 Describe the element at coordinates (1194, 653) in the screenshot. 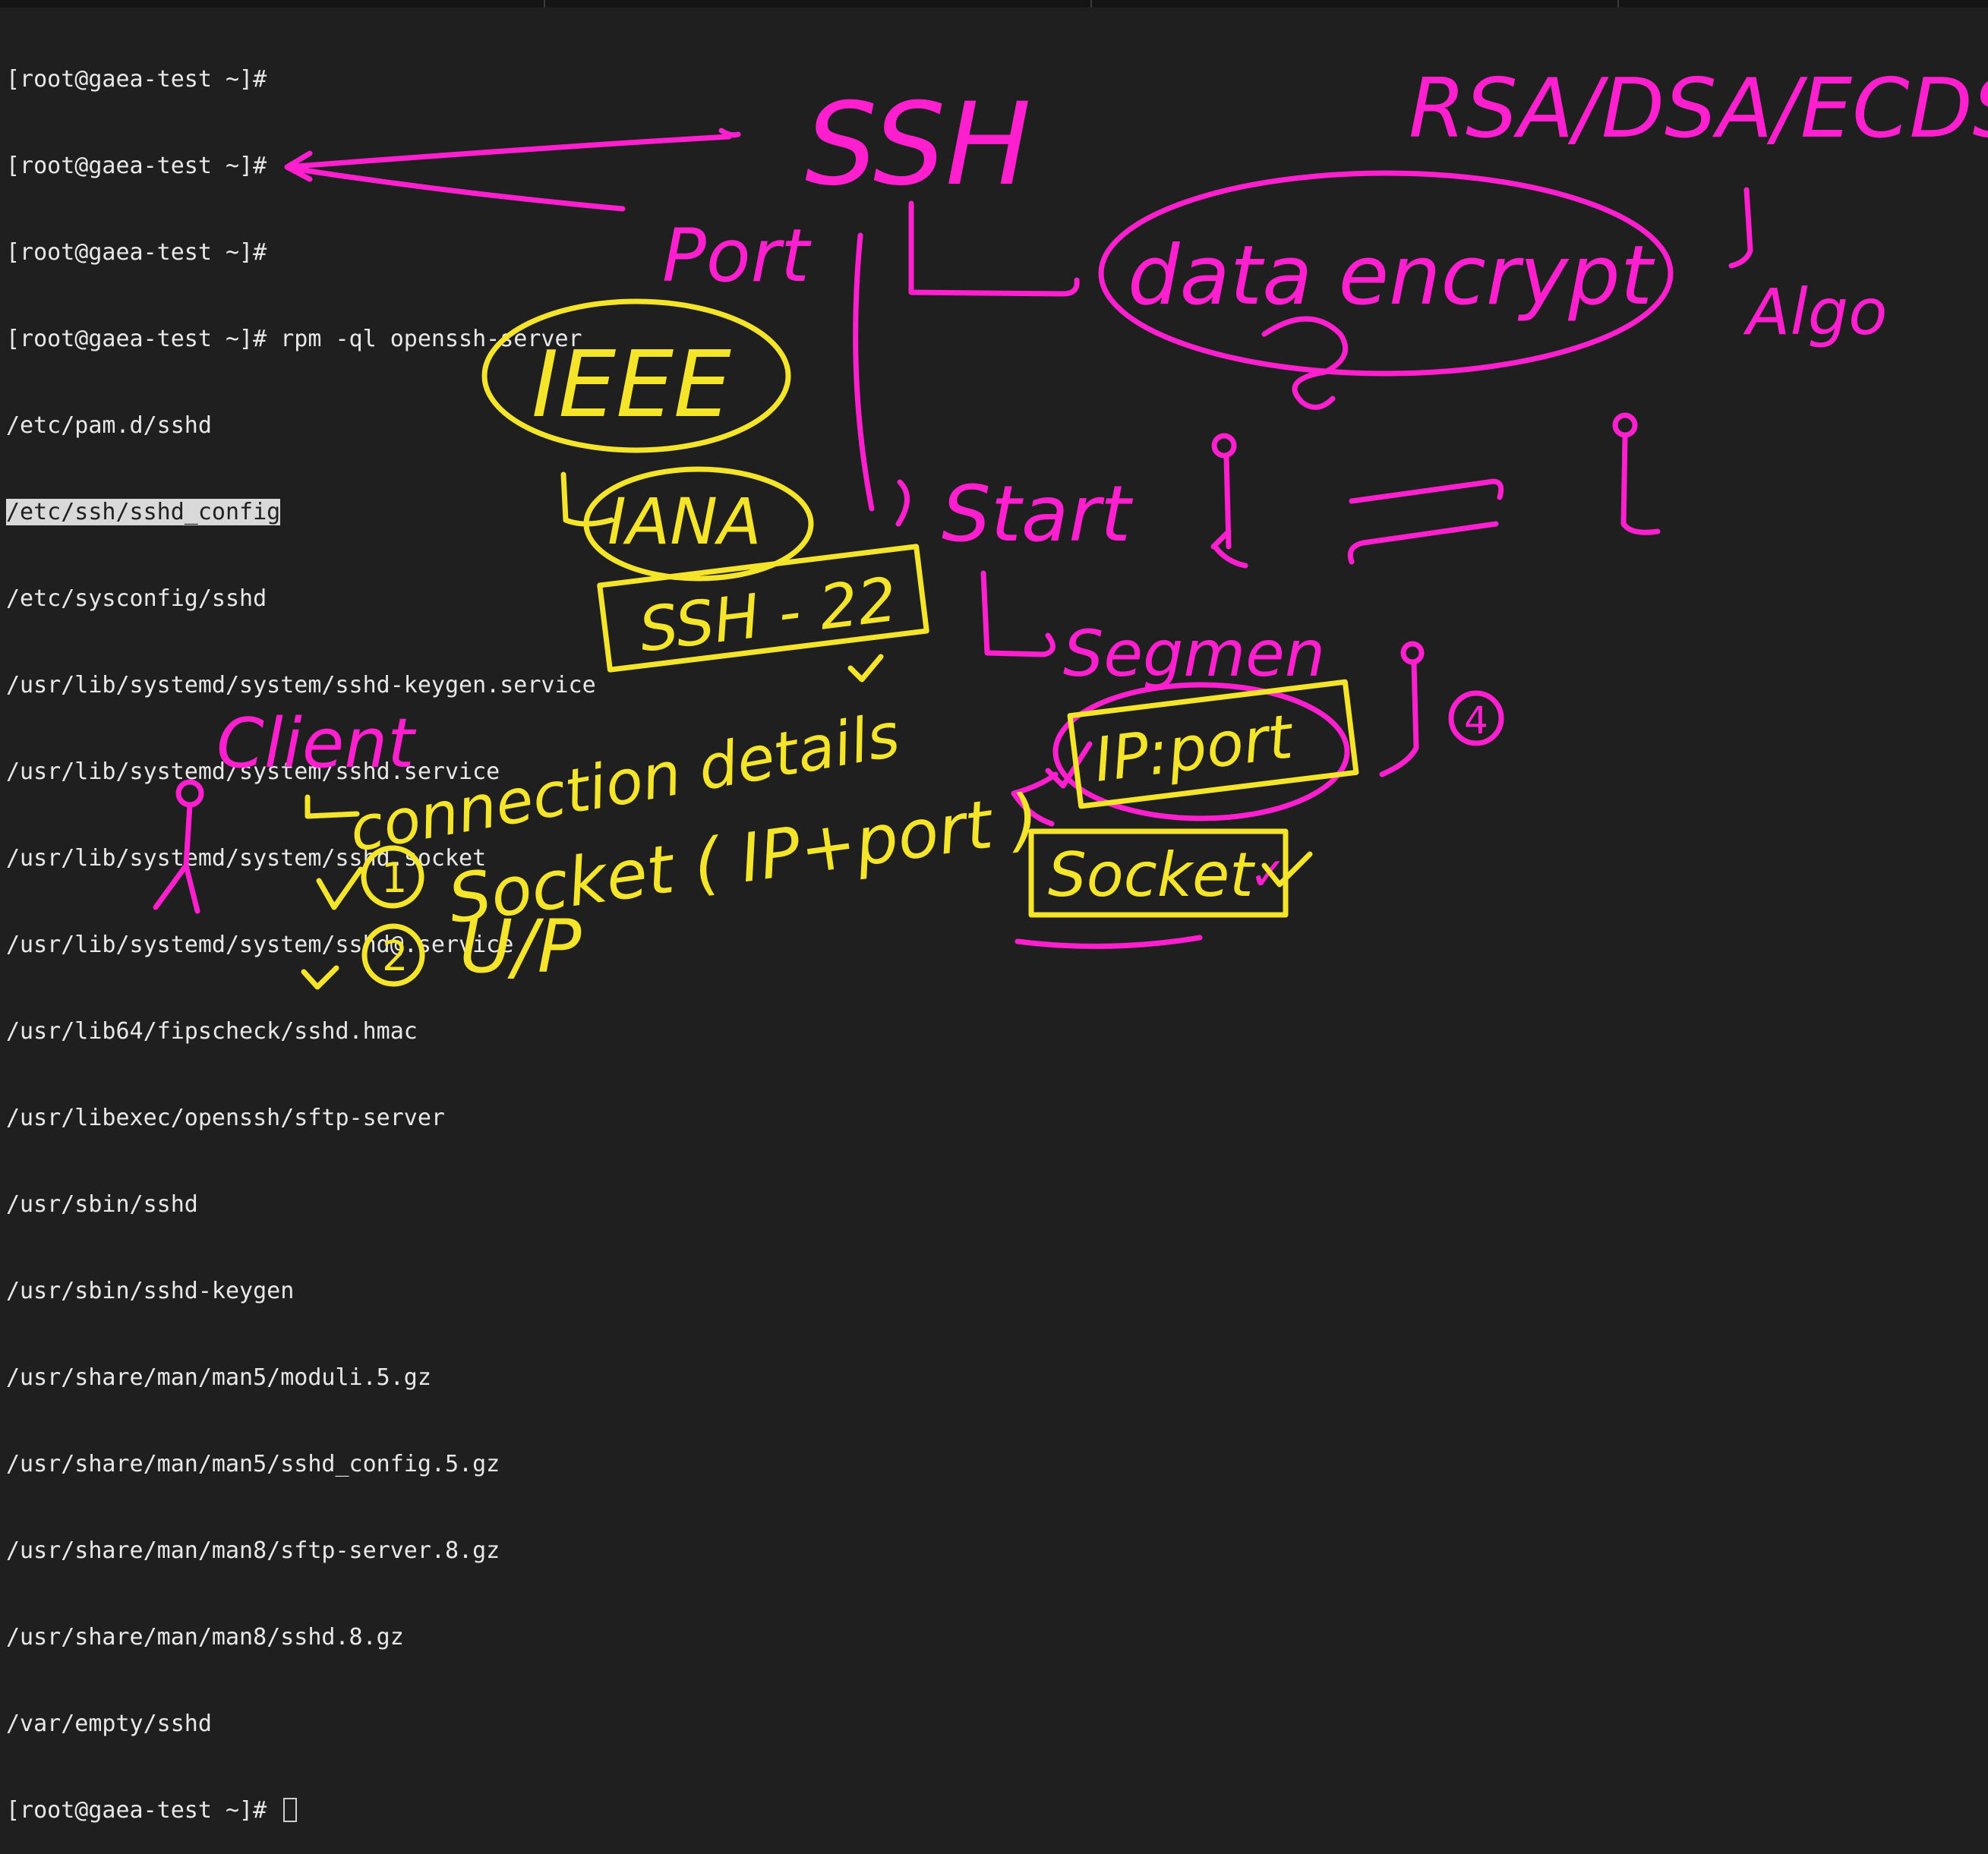

I see `label-segment: Segmen` at that location.